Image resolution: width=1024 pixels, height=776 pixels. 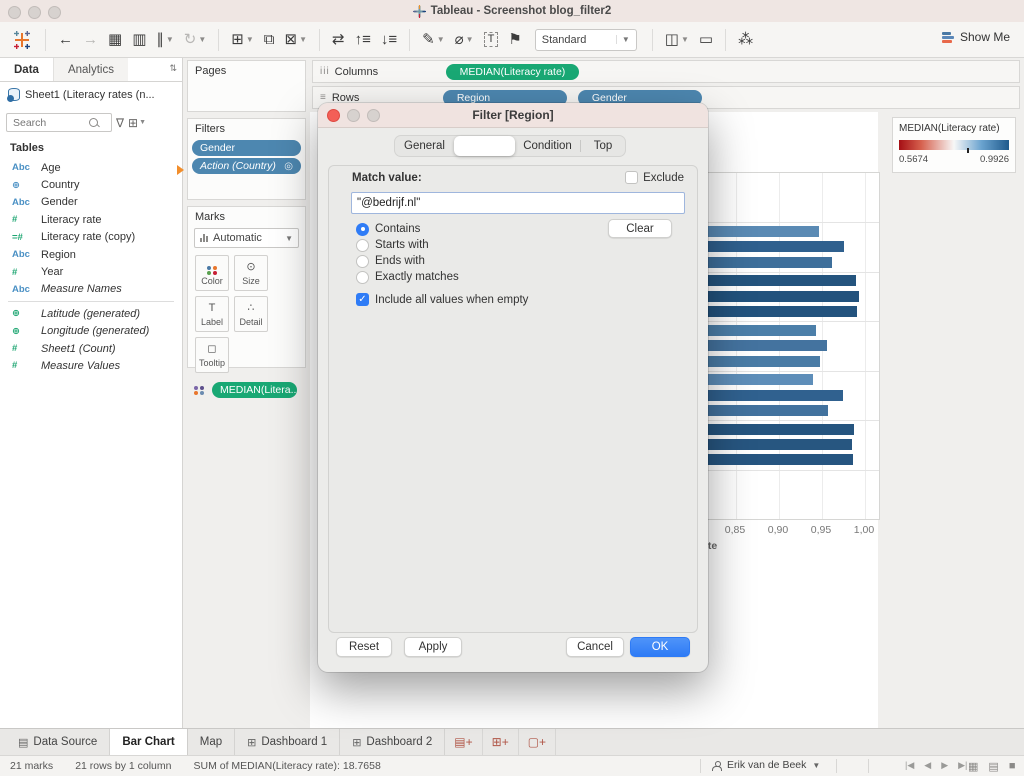 I want to click on field-item-measure-names: Abc Measure Names, so click(x=91, y=289).